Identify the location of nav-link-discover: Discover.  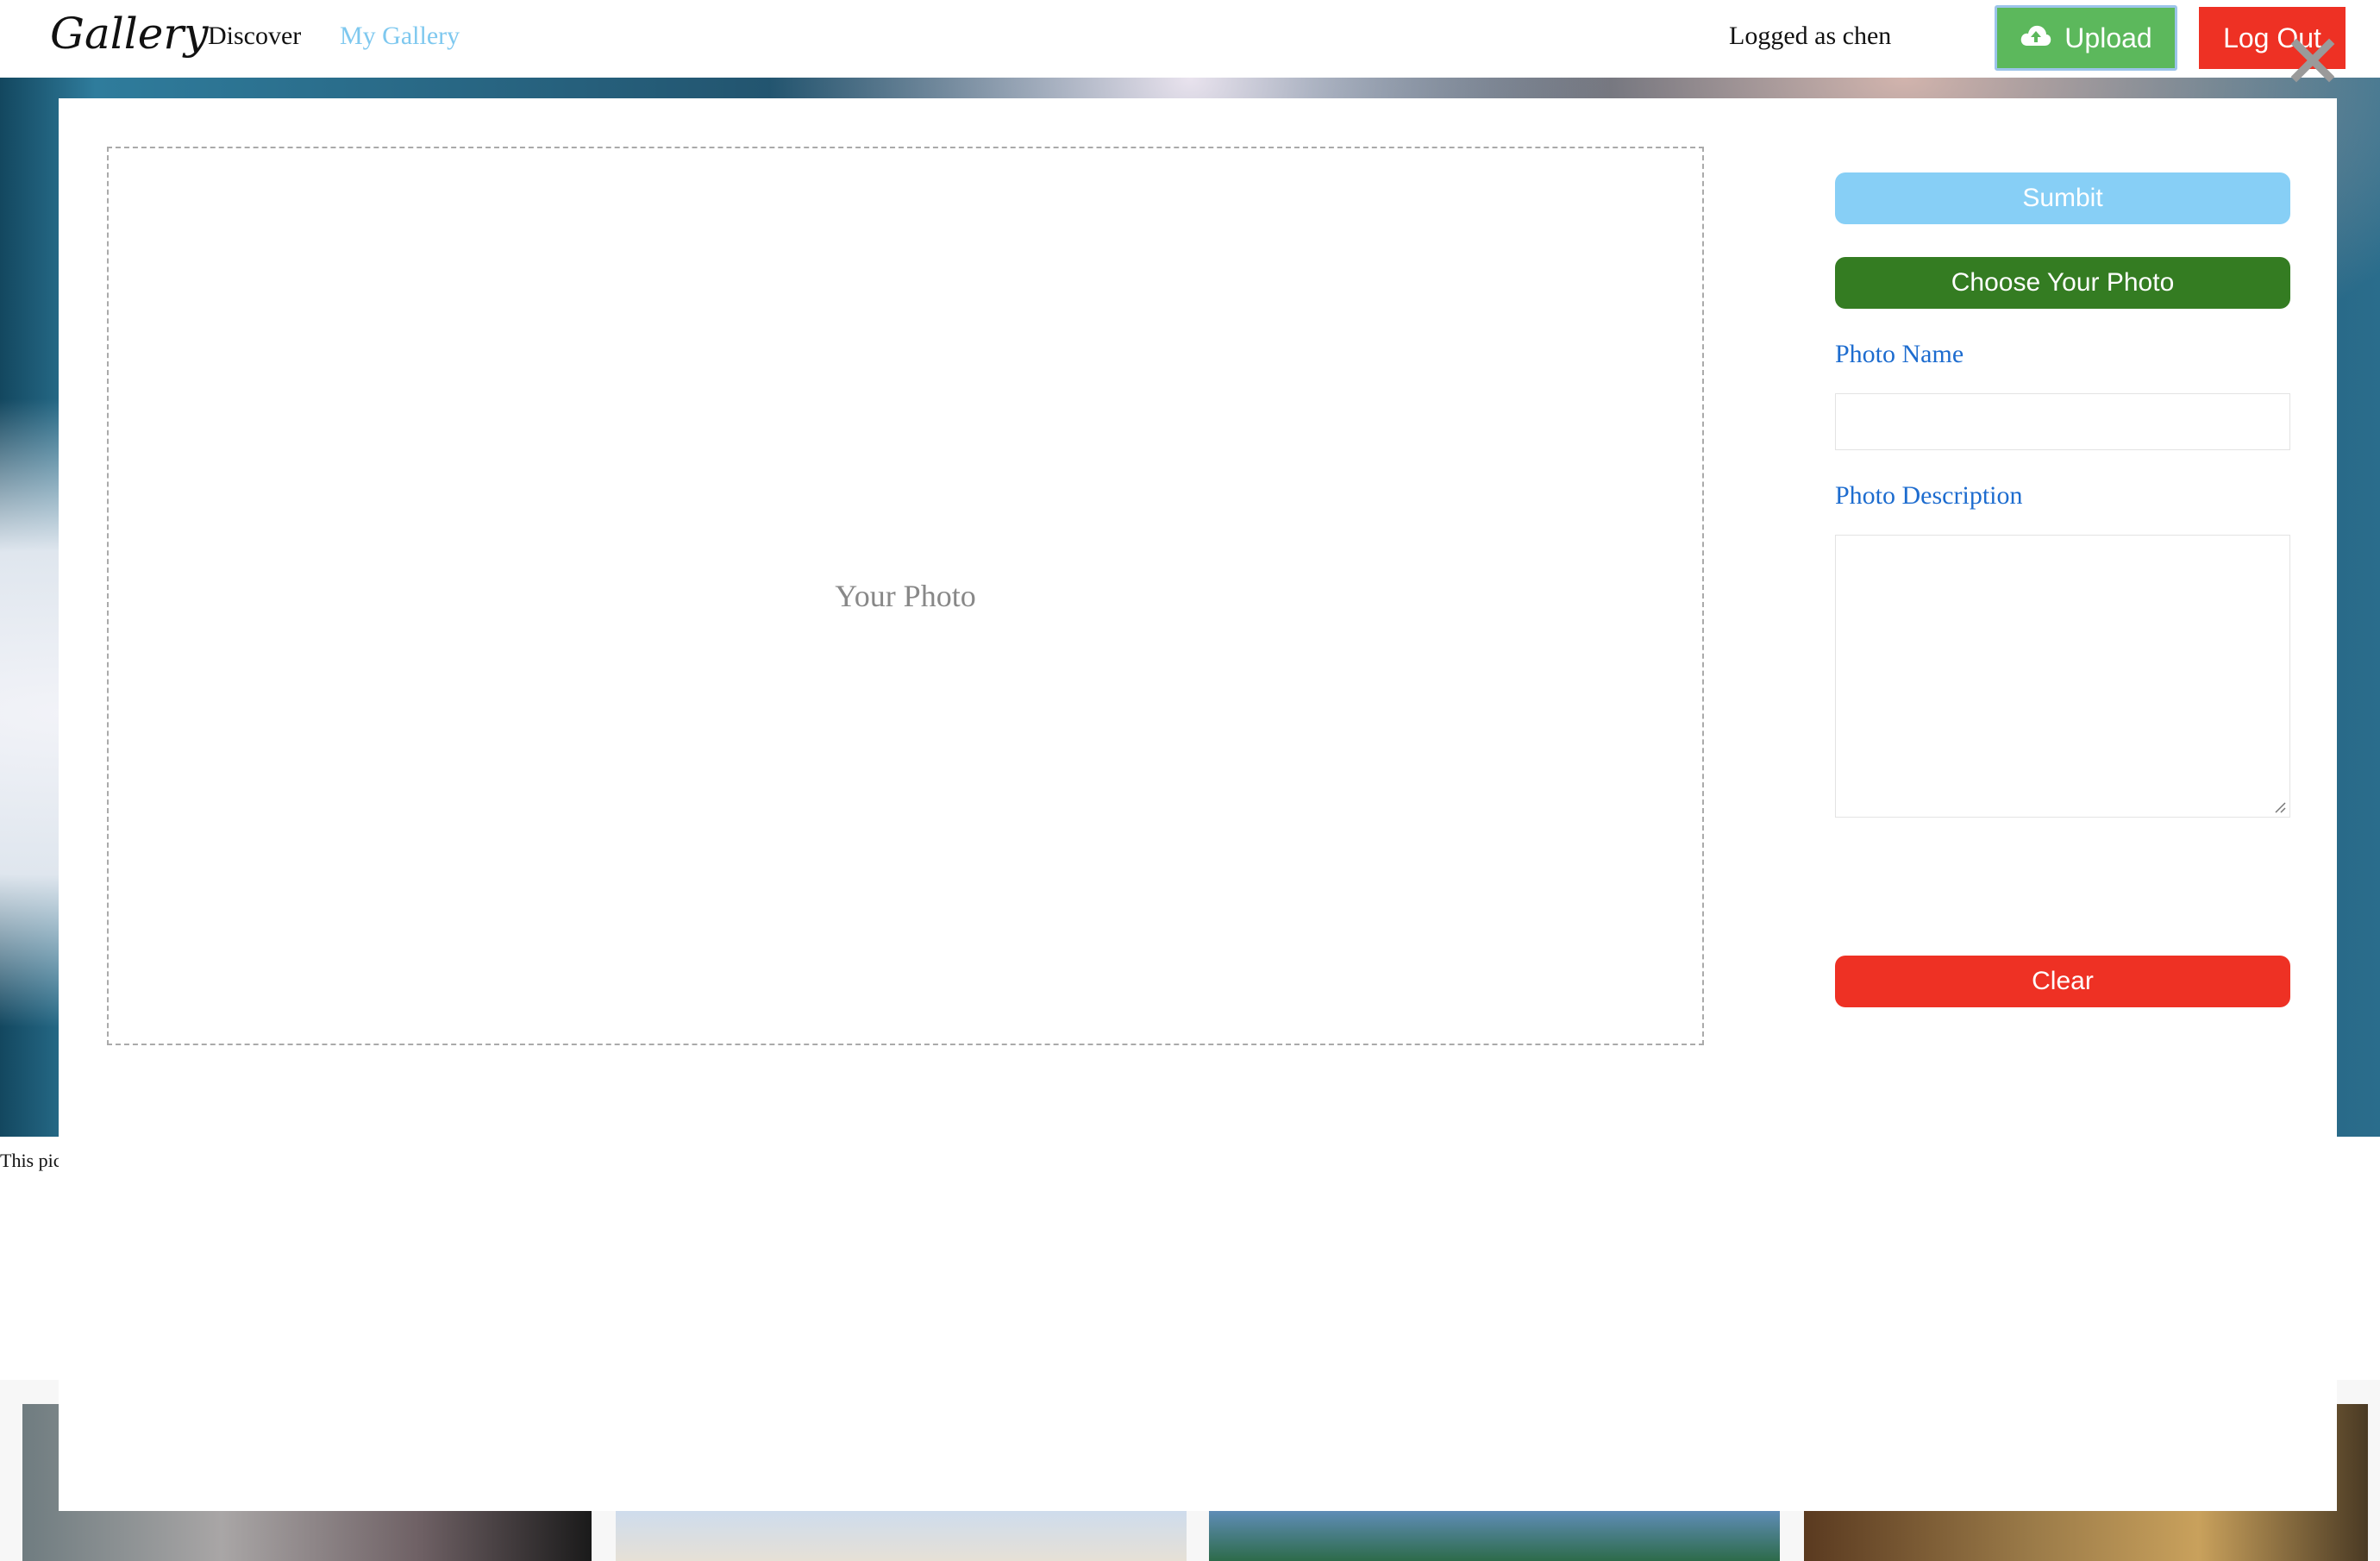
(255, 36).